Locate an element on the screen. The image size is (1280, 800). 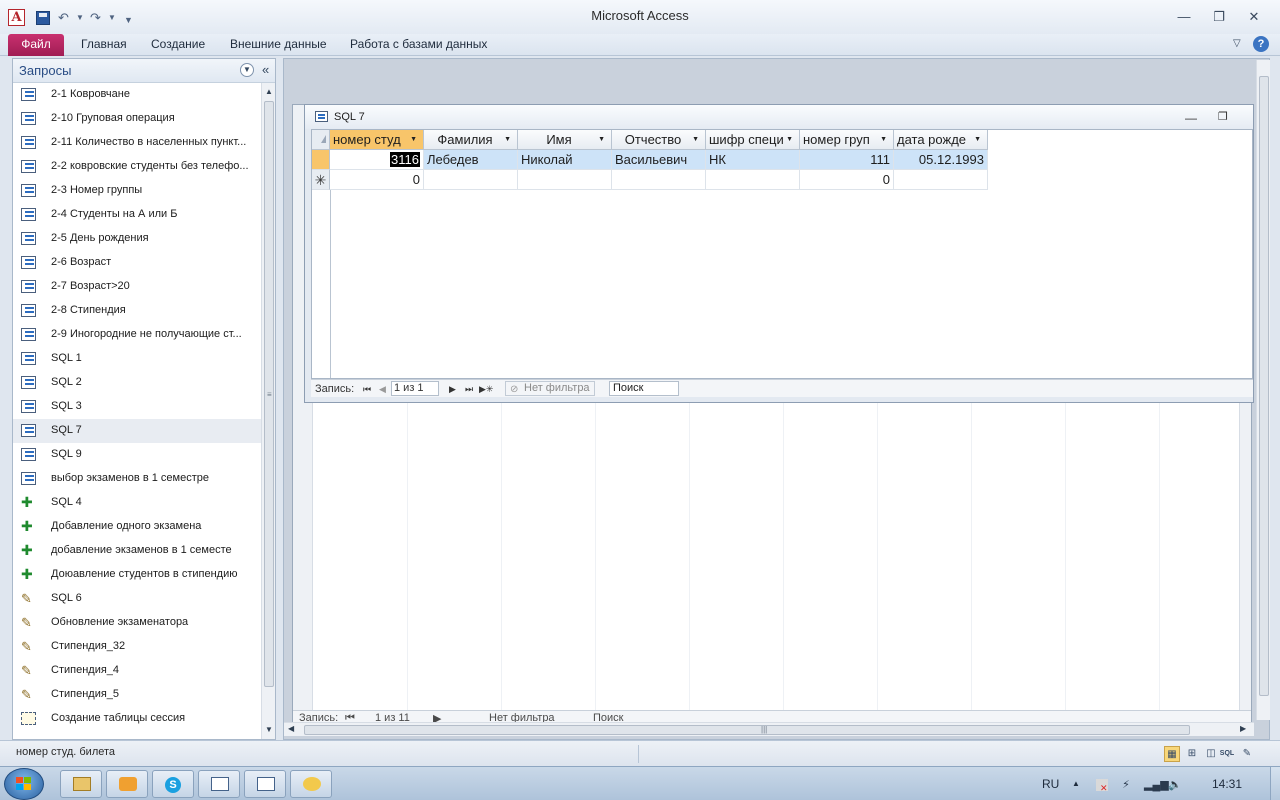
next-record-icon: ▶ is located at coordinates (452, 389).